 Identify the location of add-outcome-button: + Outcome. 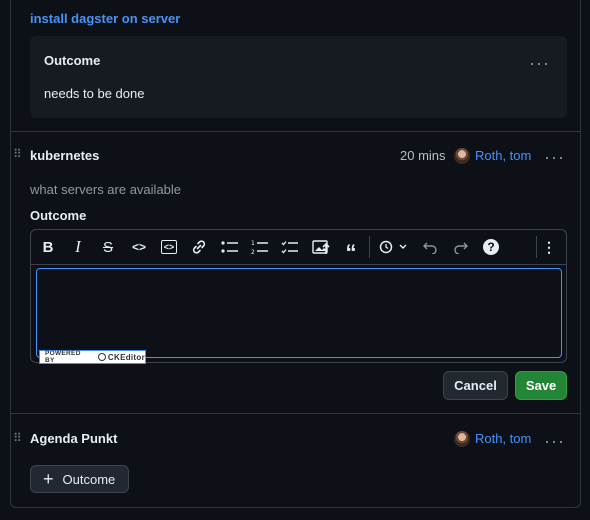
(79, 479).